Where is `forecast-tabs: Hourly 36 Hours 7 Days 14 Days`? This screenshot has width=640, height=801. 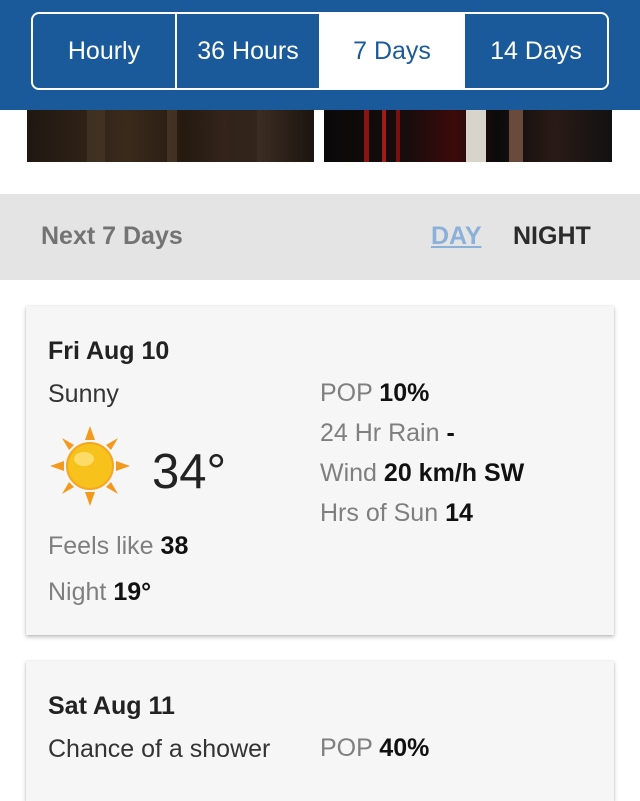
forecast-tabs: Hourly 36 Hours 7 Days 14 Days is located at coordinates (320, 51).